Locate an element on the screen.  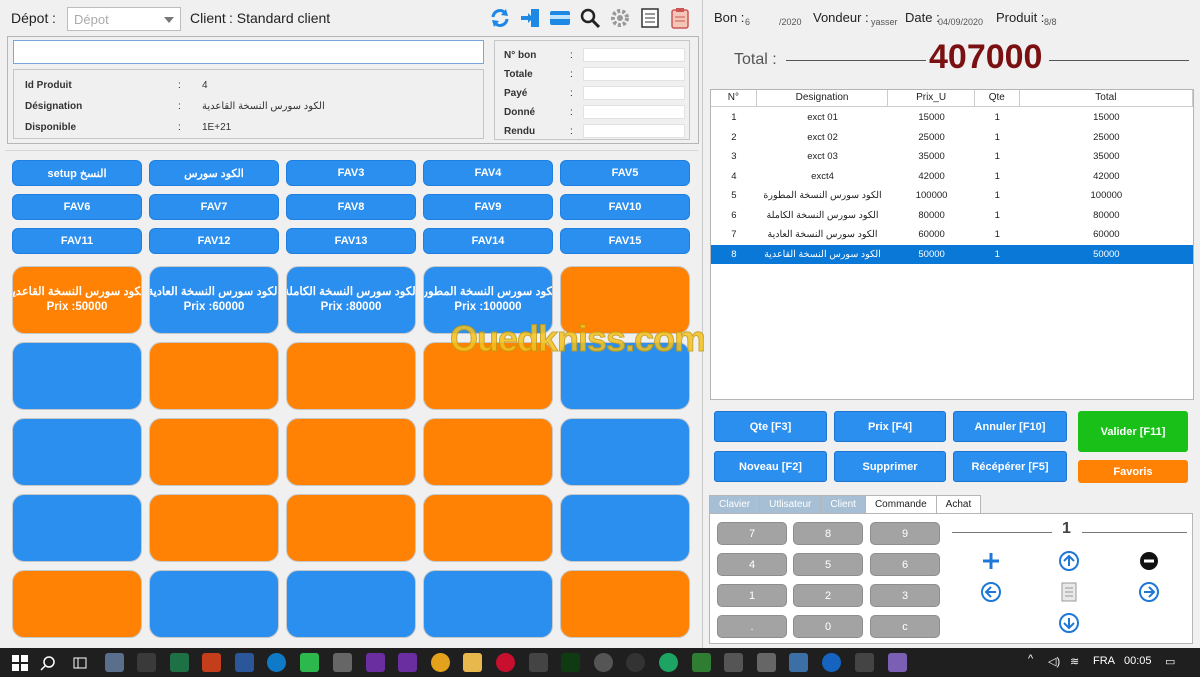
nouveau-button: Noveau [F2] is located at coordinates (770, 466).